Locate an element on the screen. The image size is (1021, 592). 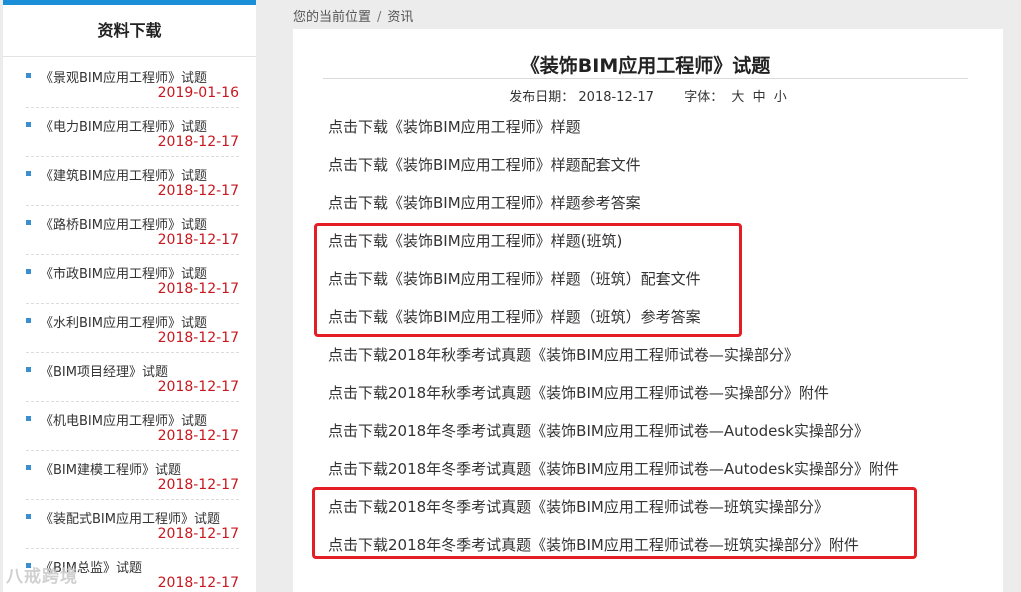
list-item: 《BIM建模工程师》试题 2018-12-17 is located at coordinates (132, 475).